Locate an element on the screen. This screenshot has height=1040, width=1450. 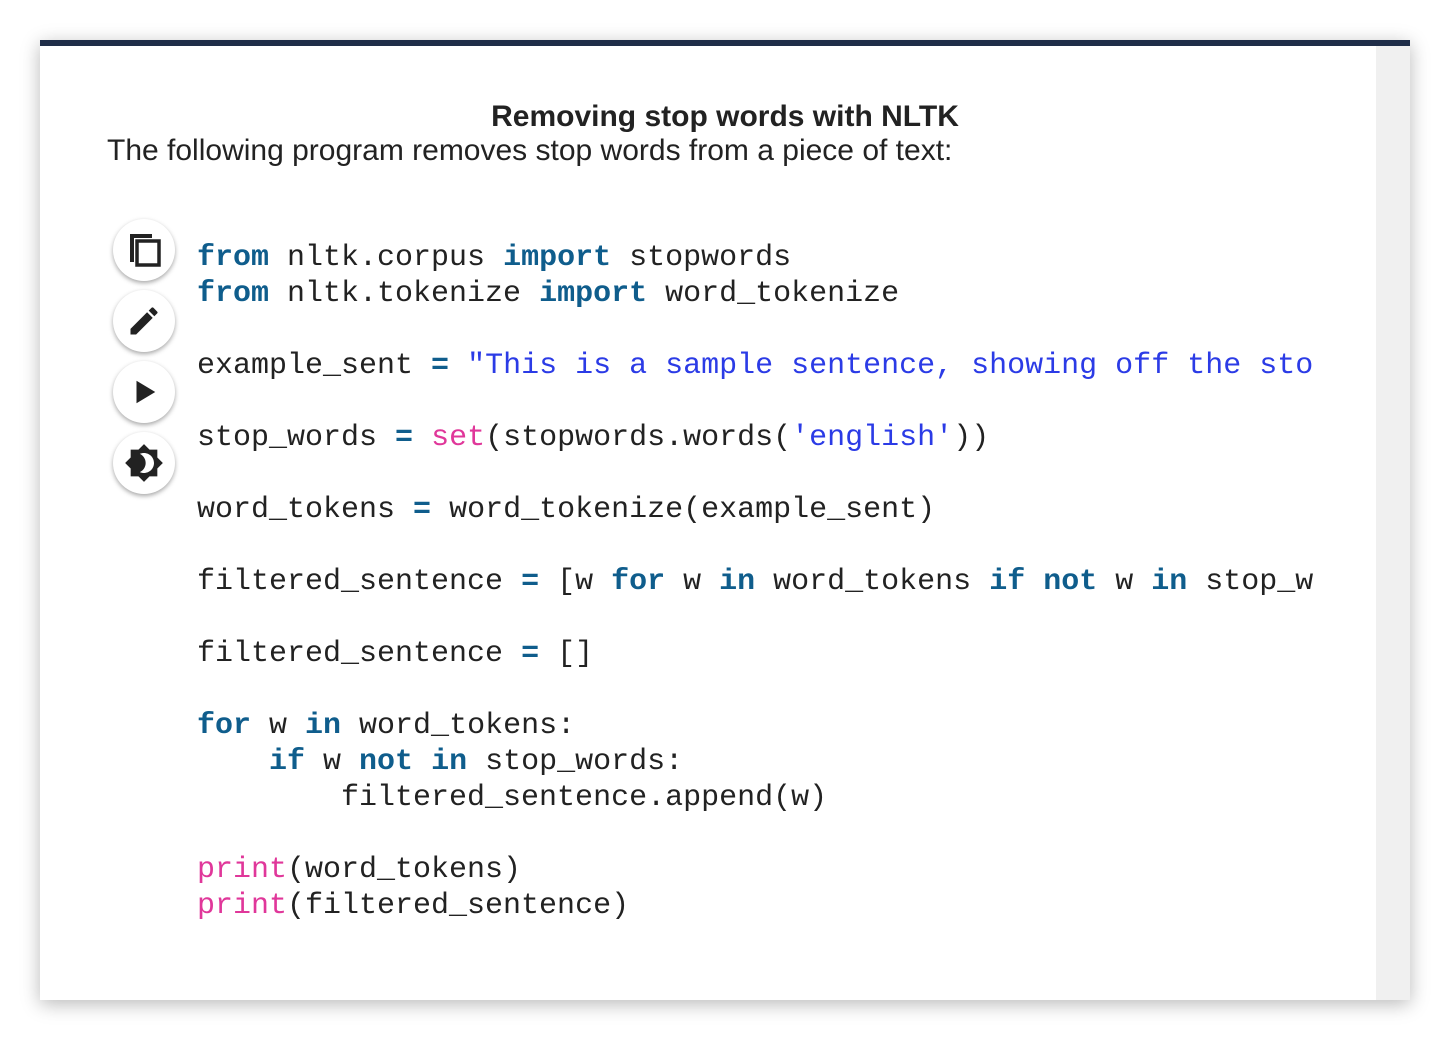
code-line-16: filtered_sentence.append(w) is located at coordinates (512, 798).